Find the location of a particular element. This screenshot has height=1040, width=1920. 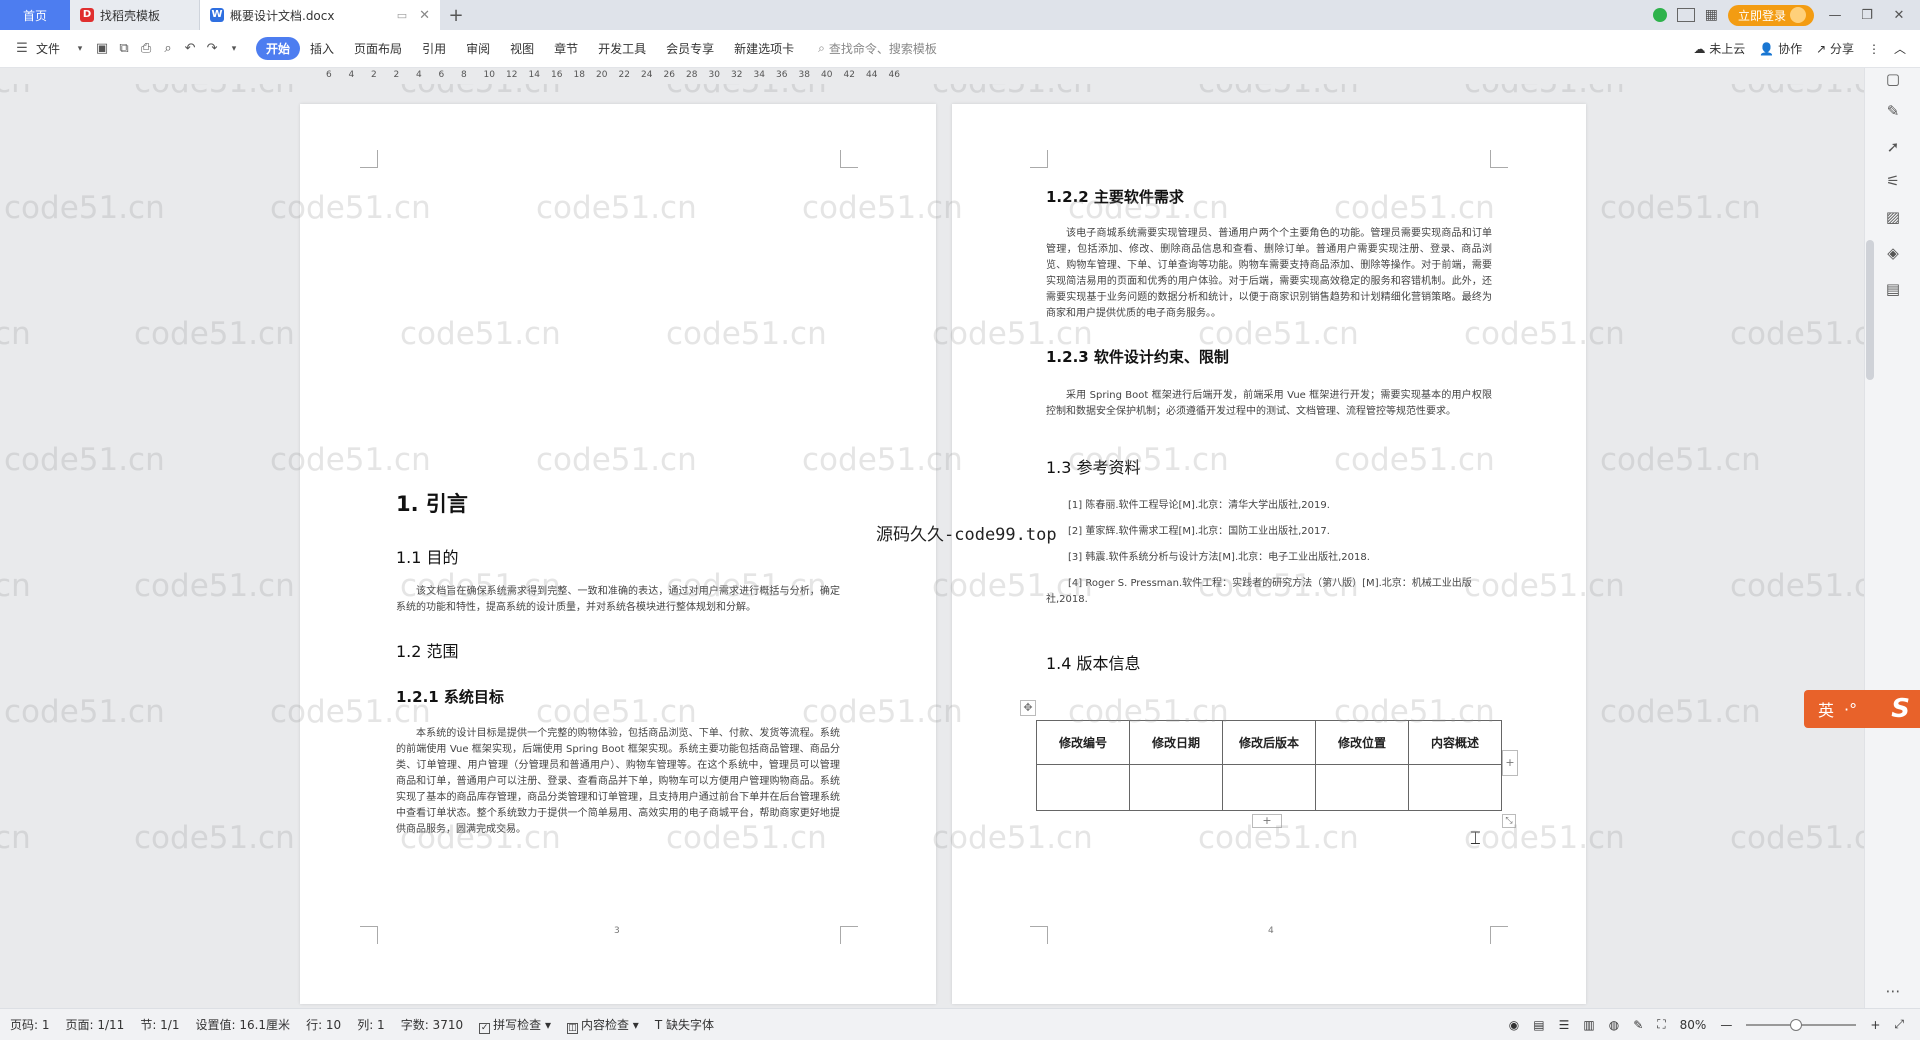

status-page-code: 页码: 1 is located at coordinates (30, 1024).